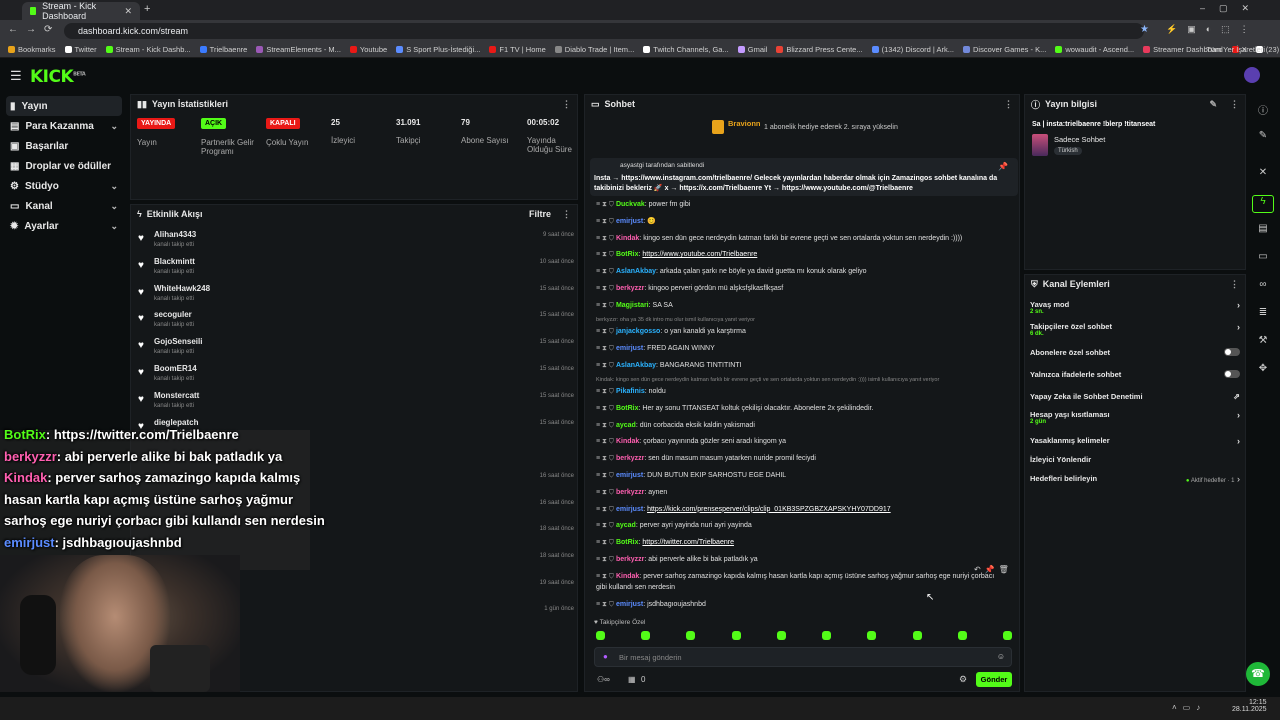 This screenshot has height=720, width=1280. I want to click on url-input: dashboard.kick.com/stream, so click(604, 31).